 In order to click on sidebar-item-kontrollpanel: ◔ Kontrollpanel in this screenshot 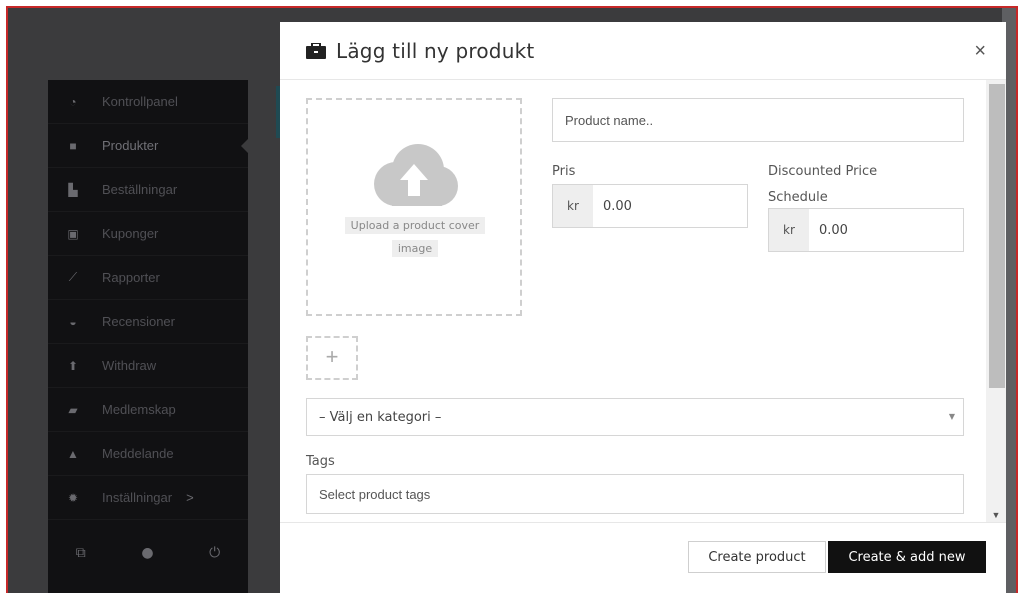, I will do `click(148, 102)`.